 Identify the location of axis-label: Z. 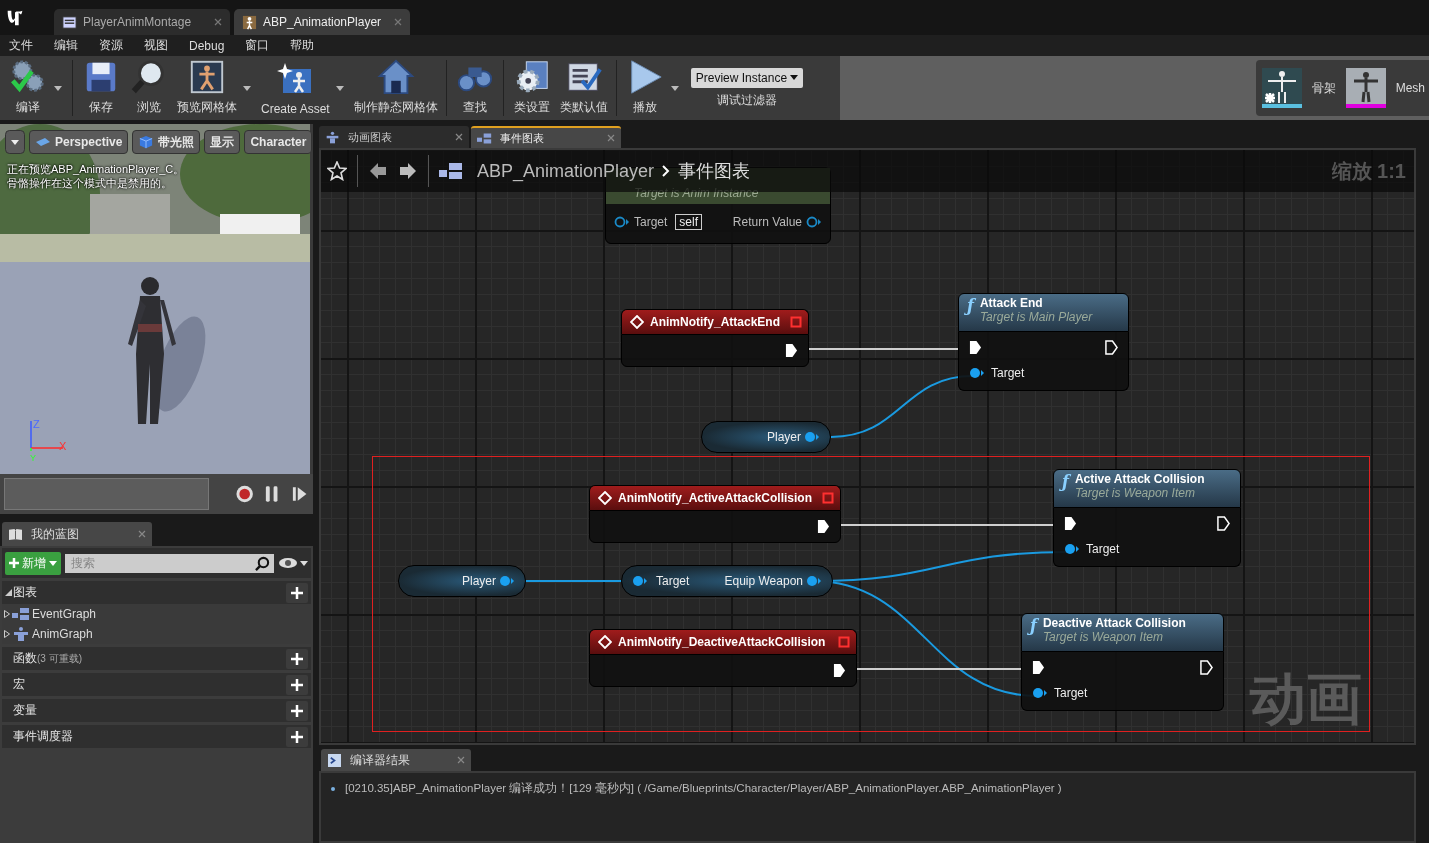
(36, 424).